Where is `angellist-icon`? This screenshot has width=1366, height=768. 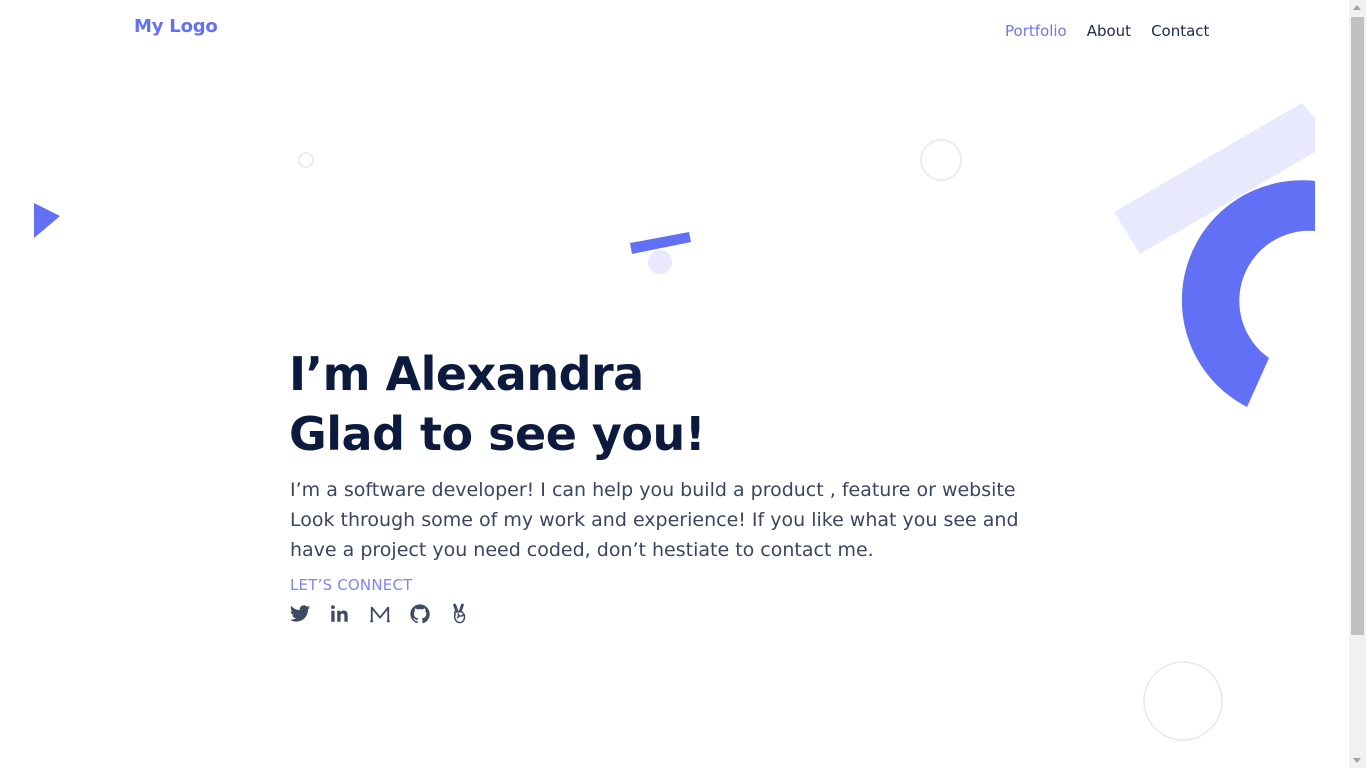 angellist-icon is located at coordinates (459, 613).